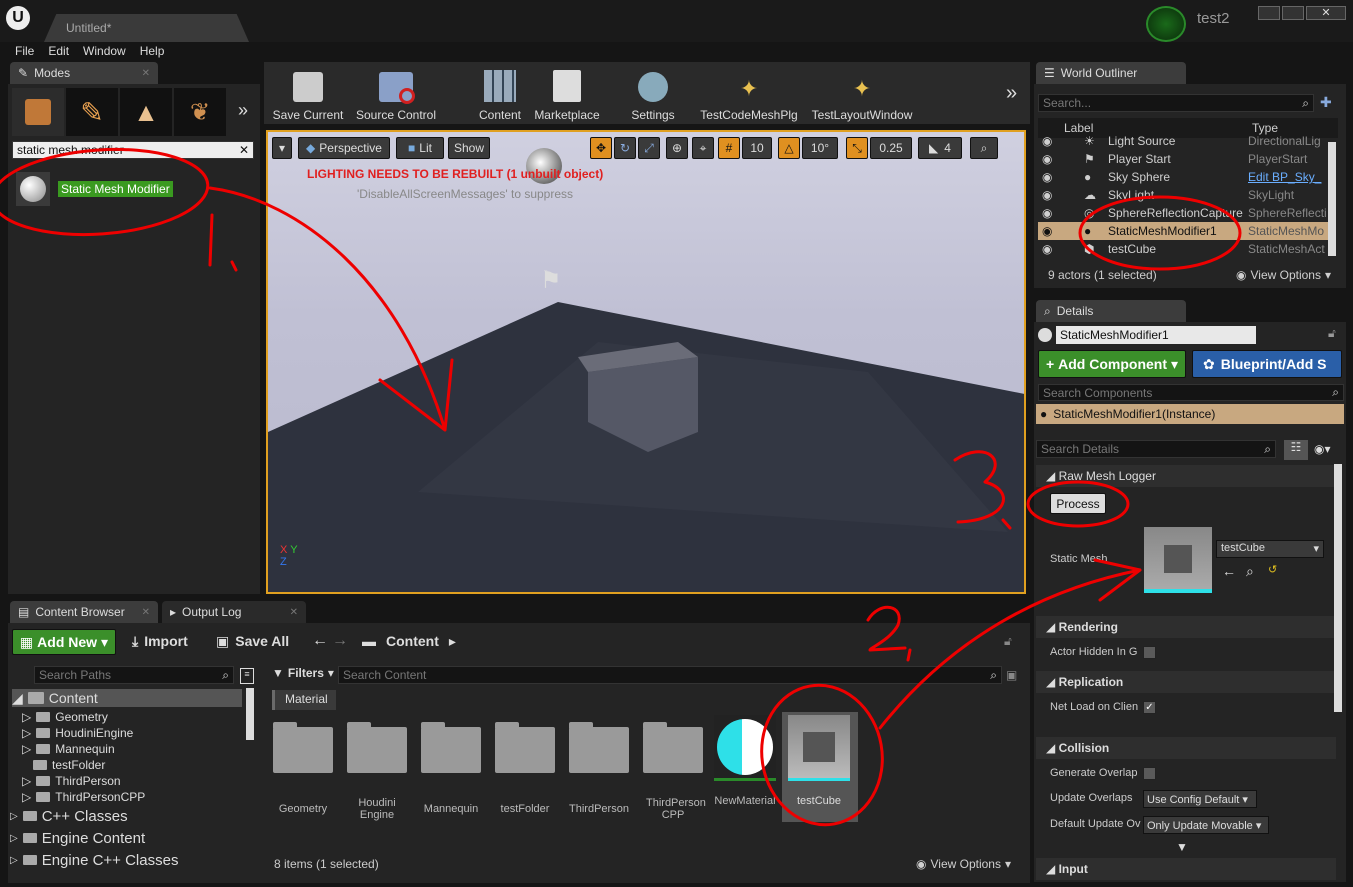 The image size is (1353, 887). Describe the element at coordinates (670, 675) in the screenshot. I see `search-content-input: Search Content ⌕` at that location.